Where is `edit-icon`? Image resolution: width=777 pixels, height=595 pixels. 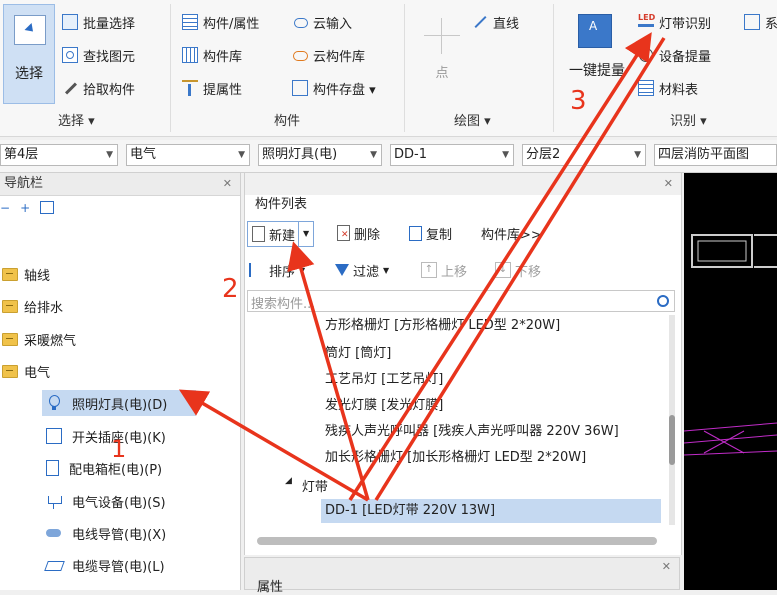
edit-icon is located at coordinates (47, 207).